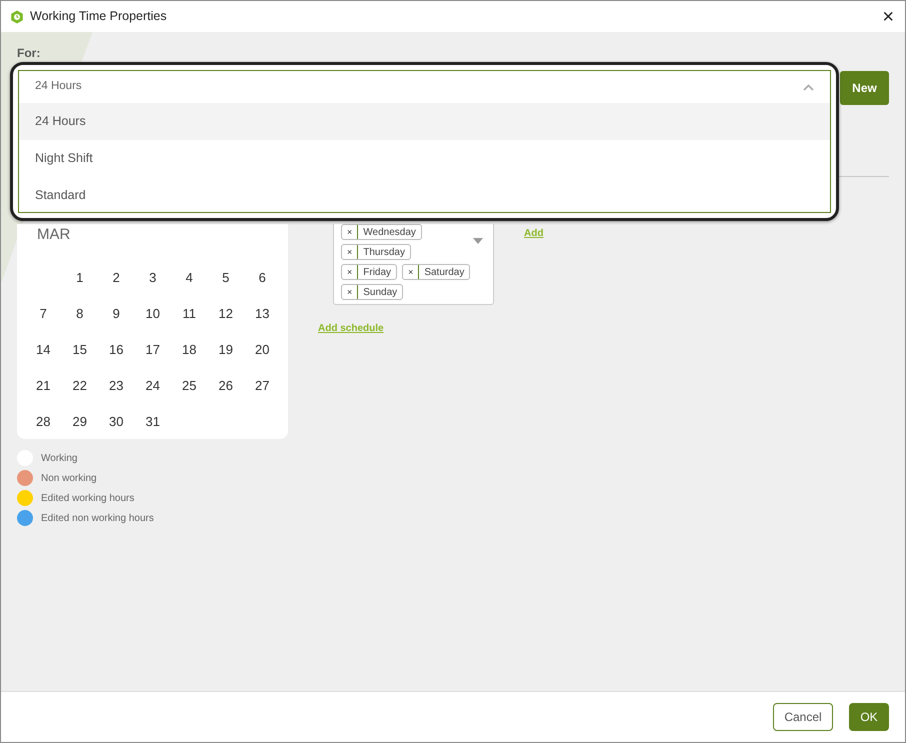 The height and width of the screenshot is (743, 906). Describe the element at coordinates (152, 350) in the screenshot. I see `calendar-day: 17` at that location.